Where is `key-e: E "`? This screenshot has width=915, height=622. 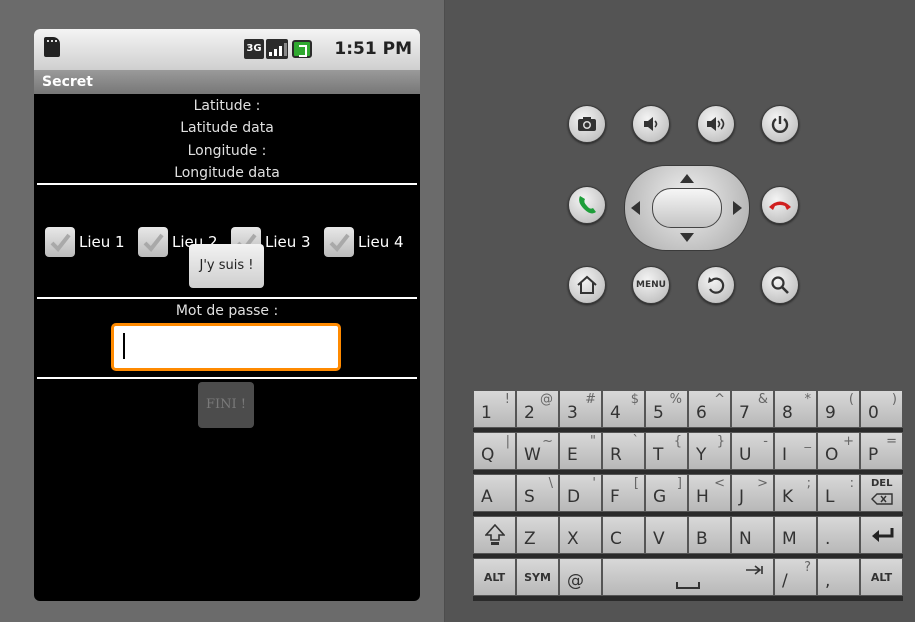 key-e: E " is located at coordinates (580, 451).